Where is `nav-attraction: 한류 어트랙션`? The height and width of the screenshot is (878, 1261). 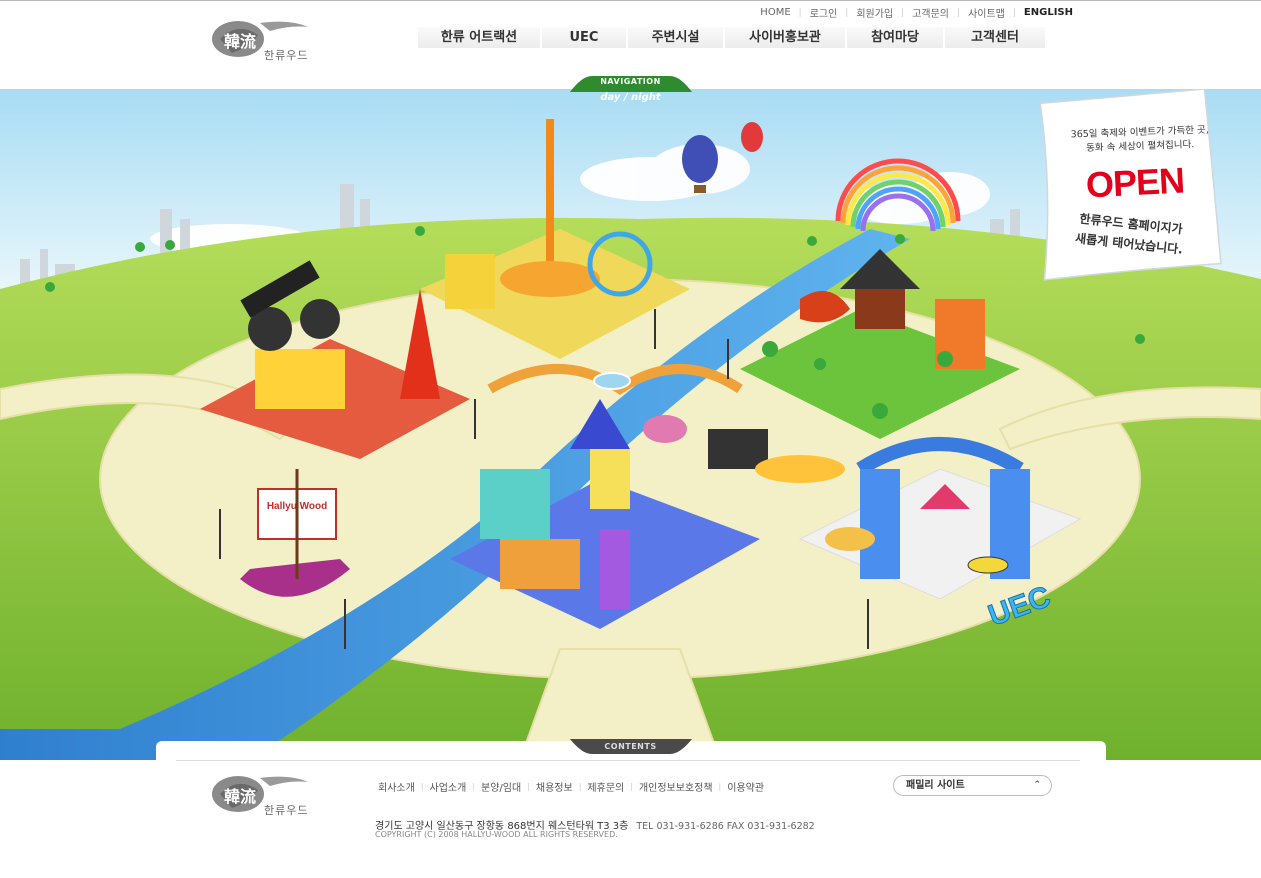
nav-attraction: 한류 어트랙션 is located at coordinates (480, 37).